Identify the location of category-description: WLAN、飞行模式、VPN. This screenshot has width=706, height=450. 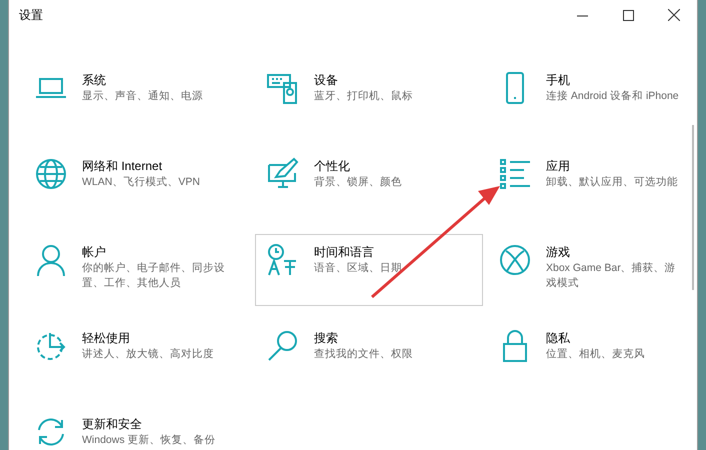
(141, 182).